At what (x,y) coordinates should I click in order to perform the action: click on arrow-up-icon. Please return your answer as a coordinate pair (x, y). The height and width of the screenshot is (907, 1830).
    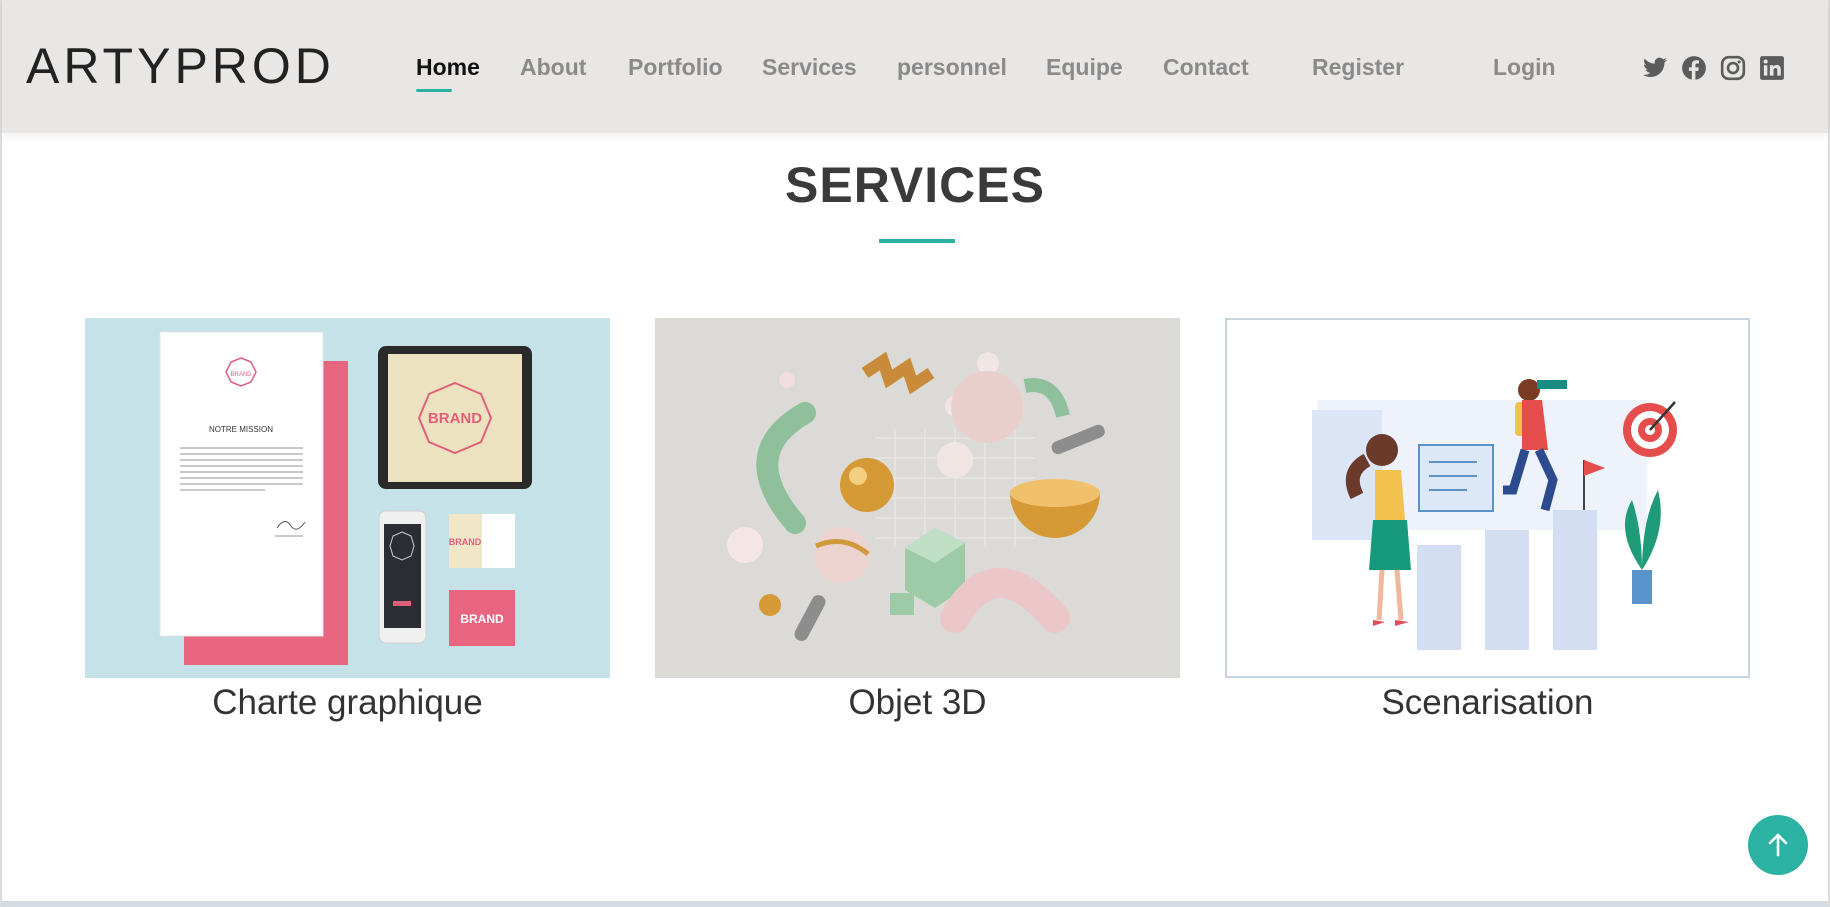
    Looking at the image, I should click on (1778, 845).